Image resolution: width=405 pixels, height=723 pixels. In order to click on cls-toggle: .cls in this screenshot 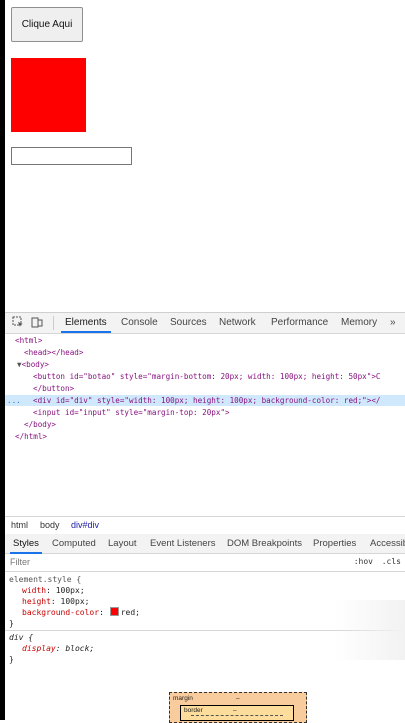, I will do `click(391, 561)`.